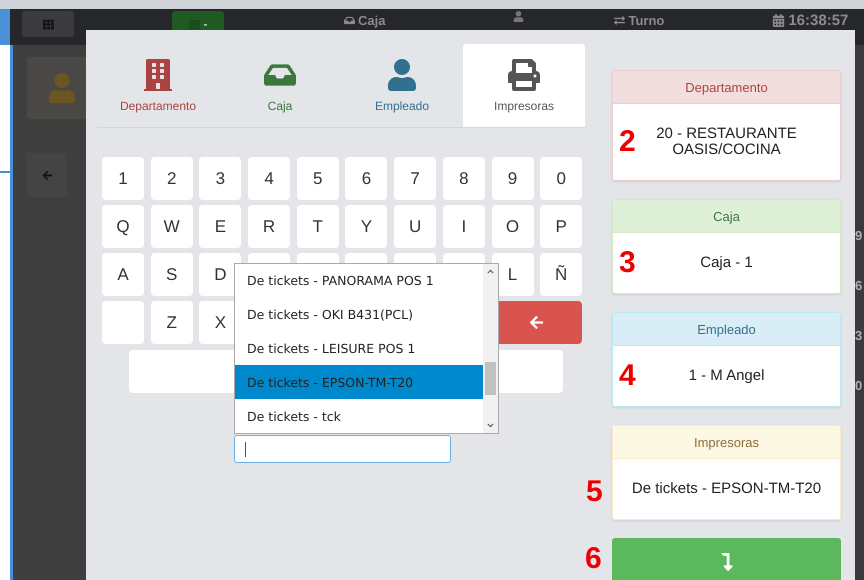 This screenshot has height=580, width=864. I want to click on confirm-button, so click(726, 559).